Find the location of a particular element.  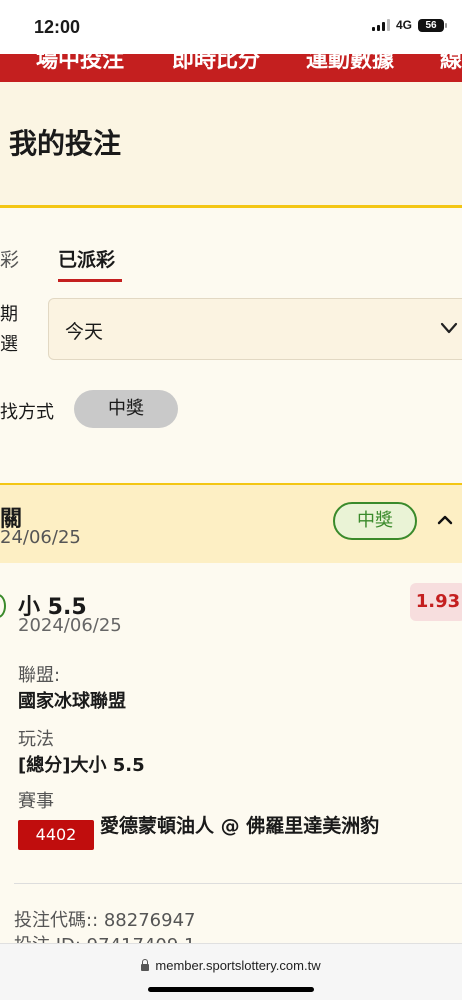

play-value: [總分]大小 5.5 is located at coordinates (81, 765).